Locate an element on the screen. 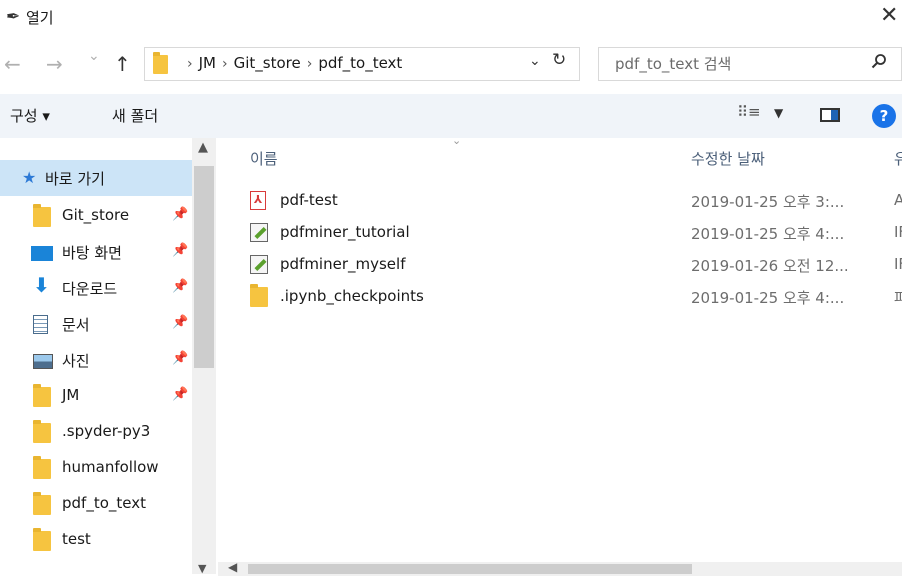 This screenshot has width=902, height=576. quick-access-item: ★ 바로 가기 is located at coordinates (96, 178).